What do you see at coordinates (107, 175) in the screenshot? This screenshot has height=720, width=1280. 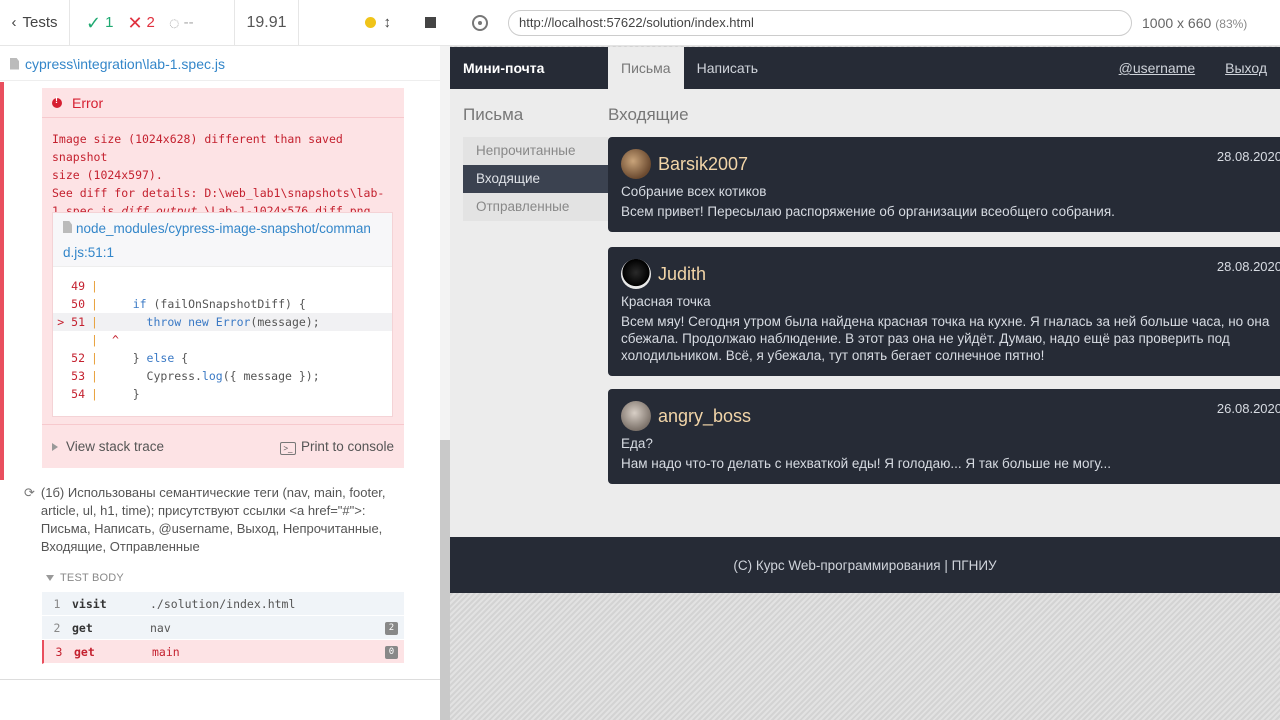 I see `error-line-2: size (1024x597).` at bounding box center [107, 175].